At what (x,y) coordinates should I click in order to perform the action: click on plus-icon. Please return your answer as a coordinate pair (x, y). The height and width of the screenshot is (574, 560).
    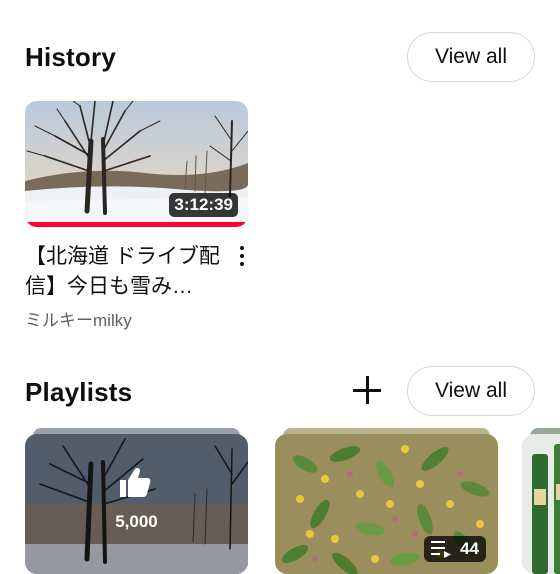
    Looking at the image, I should click on (367, 390).